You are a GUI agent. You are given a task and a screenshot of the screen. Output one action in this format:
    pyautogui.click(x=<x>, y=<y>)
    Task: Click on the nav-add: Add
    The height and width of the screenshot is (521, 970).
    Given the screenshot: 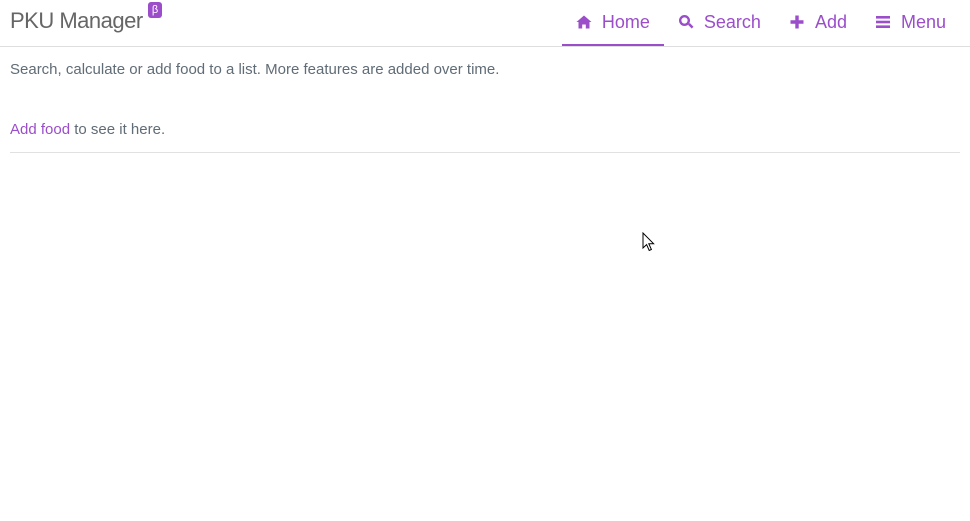 What is the action you would take?
    pyautogui.click(x=818, y=22)
    